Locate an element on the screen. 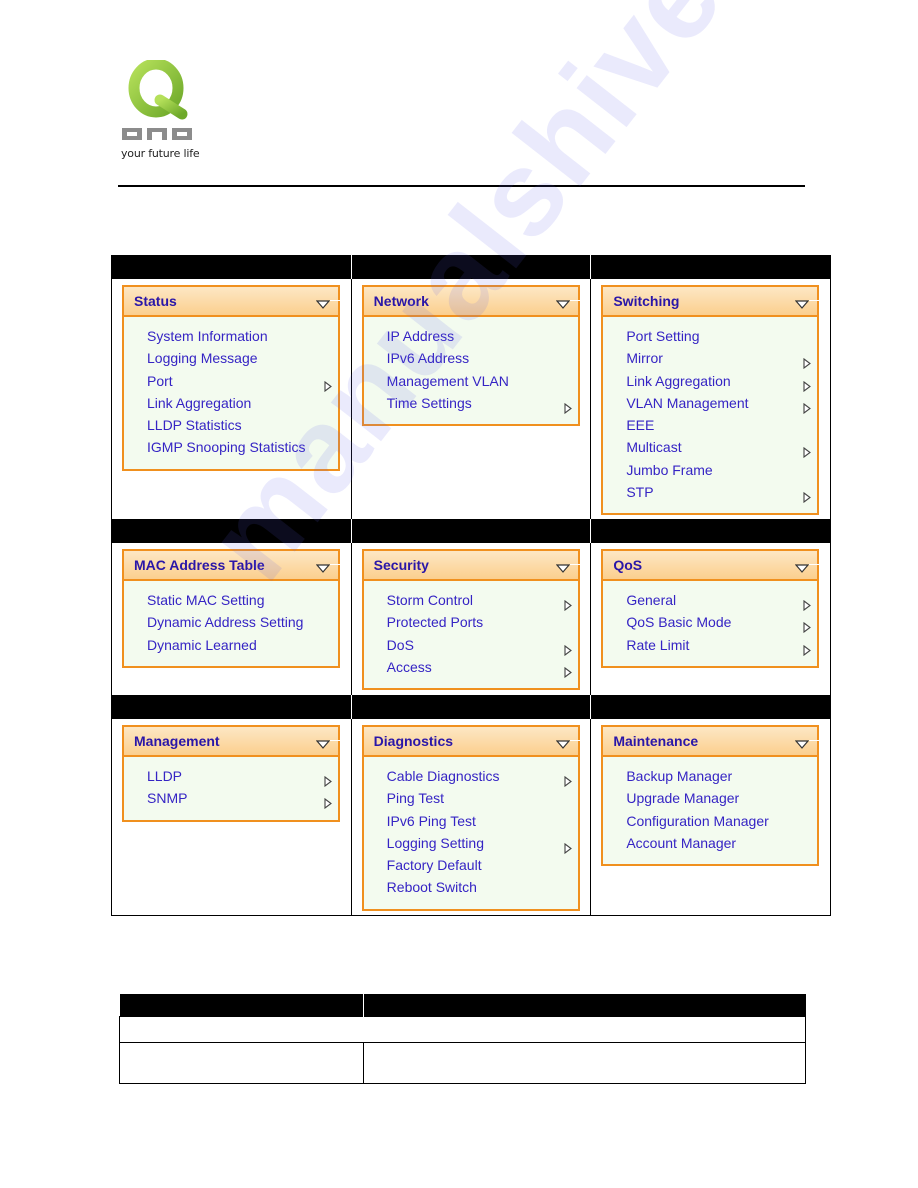  header-divider is located at coordinates (461, 186).